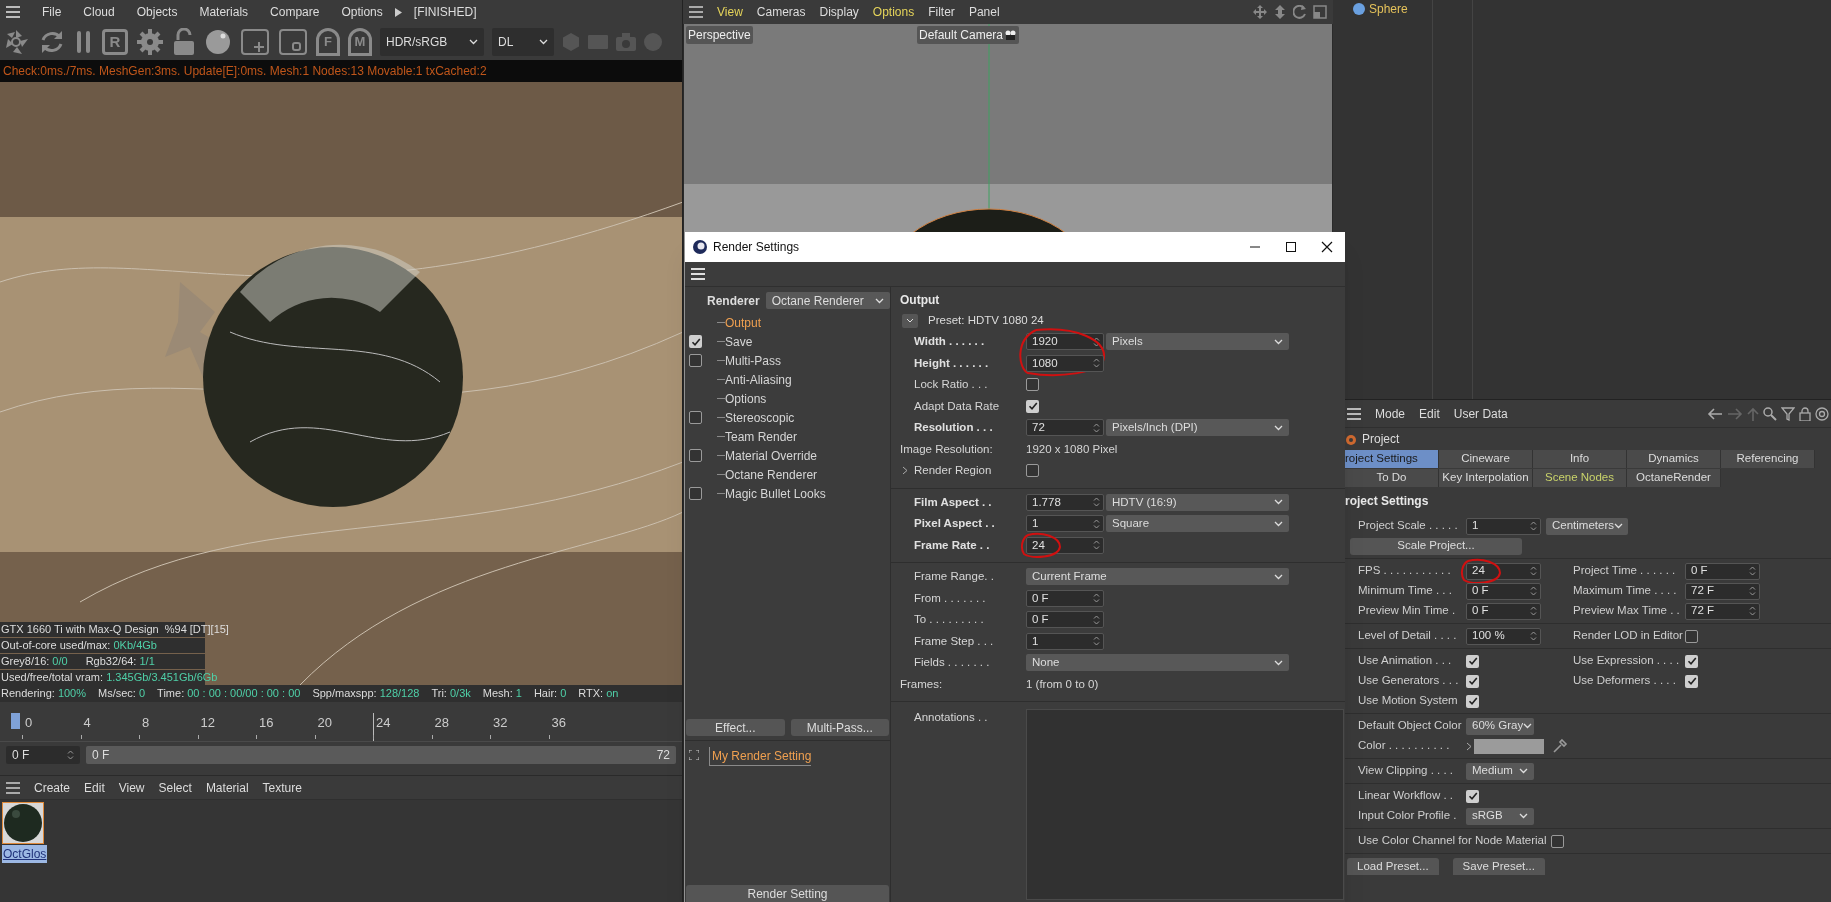 The height and width of the screenshot is (902, 1831). Describe the element at coordinates (1580, 478) in the screenshot. I see `tab: Scene Nodes` at that location.